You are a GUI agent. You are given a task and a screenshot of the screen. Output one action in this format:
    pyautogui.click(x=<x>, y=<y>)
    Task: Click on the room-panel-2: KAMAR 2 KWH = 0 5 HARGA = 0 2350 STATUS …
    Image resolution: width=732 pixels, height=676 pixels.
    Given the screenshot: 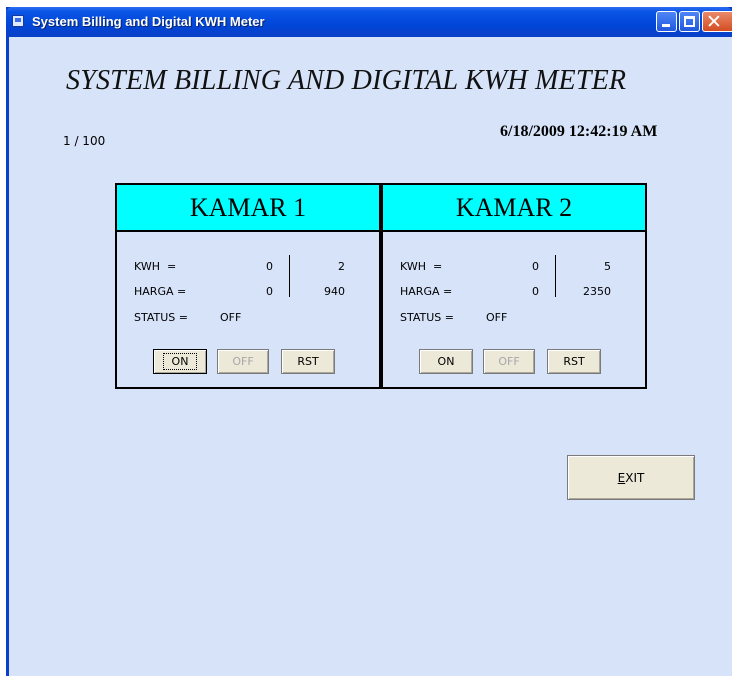 What is the action you would take?
    pyautogui.click(x=514, y=286)
    